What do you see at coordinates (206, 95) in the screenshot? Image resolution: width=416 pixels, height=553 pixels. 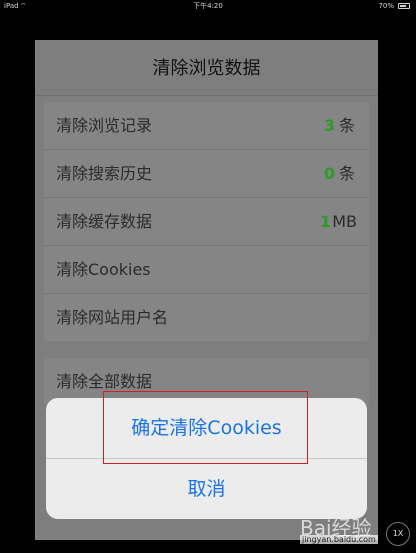 I see `title-divider` at bounding box center [206, 95].